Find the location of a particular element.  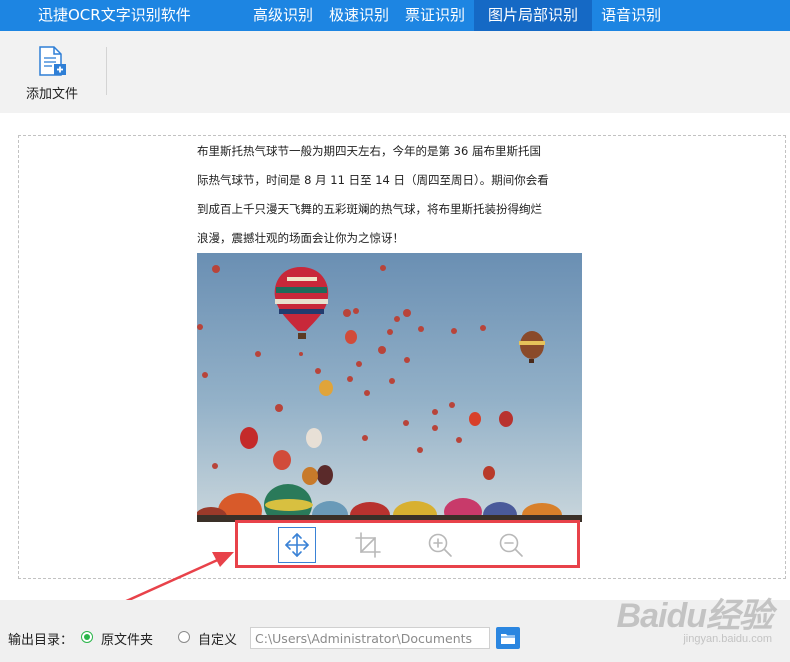

add-file-button: 添加文件 is located at coordinates (52, 72).